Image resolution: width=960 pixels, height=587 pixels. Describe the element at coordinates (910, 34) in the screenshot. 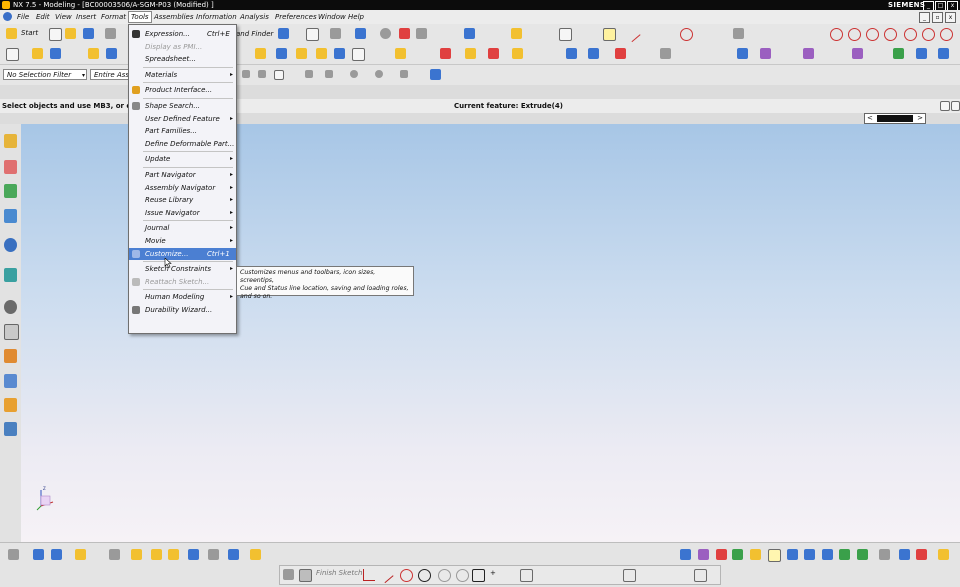

I see `arc-three-point-icon` at that location.